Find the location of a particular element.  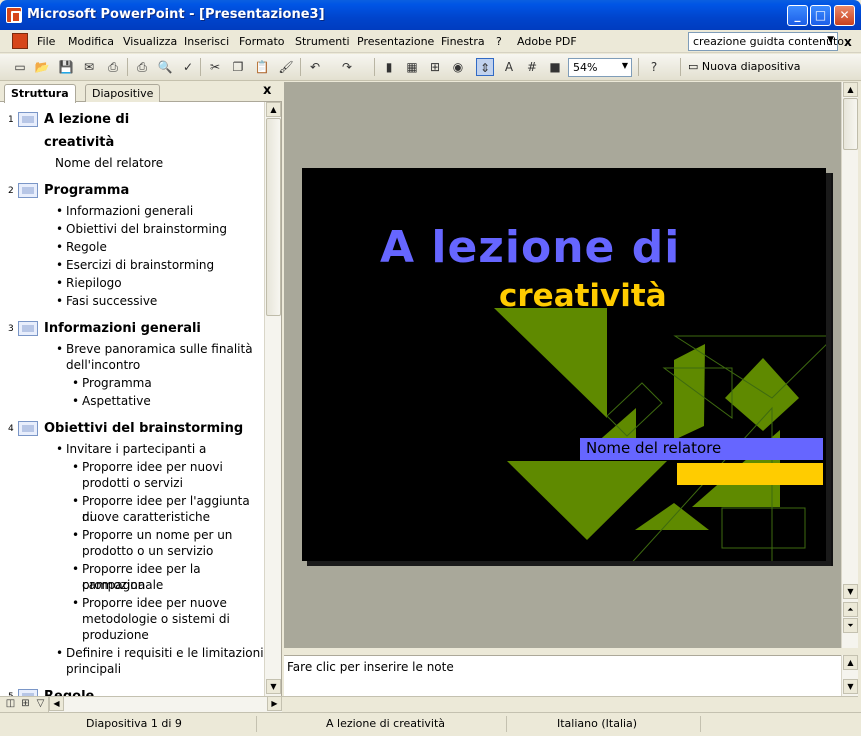

help-search-box: creazione guidta contenuto ▼ is located at coordinates (766, 41).